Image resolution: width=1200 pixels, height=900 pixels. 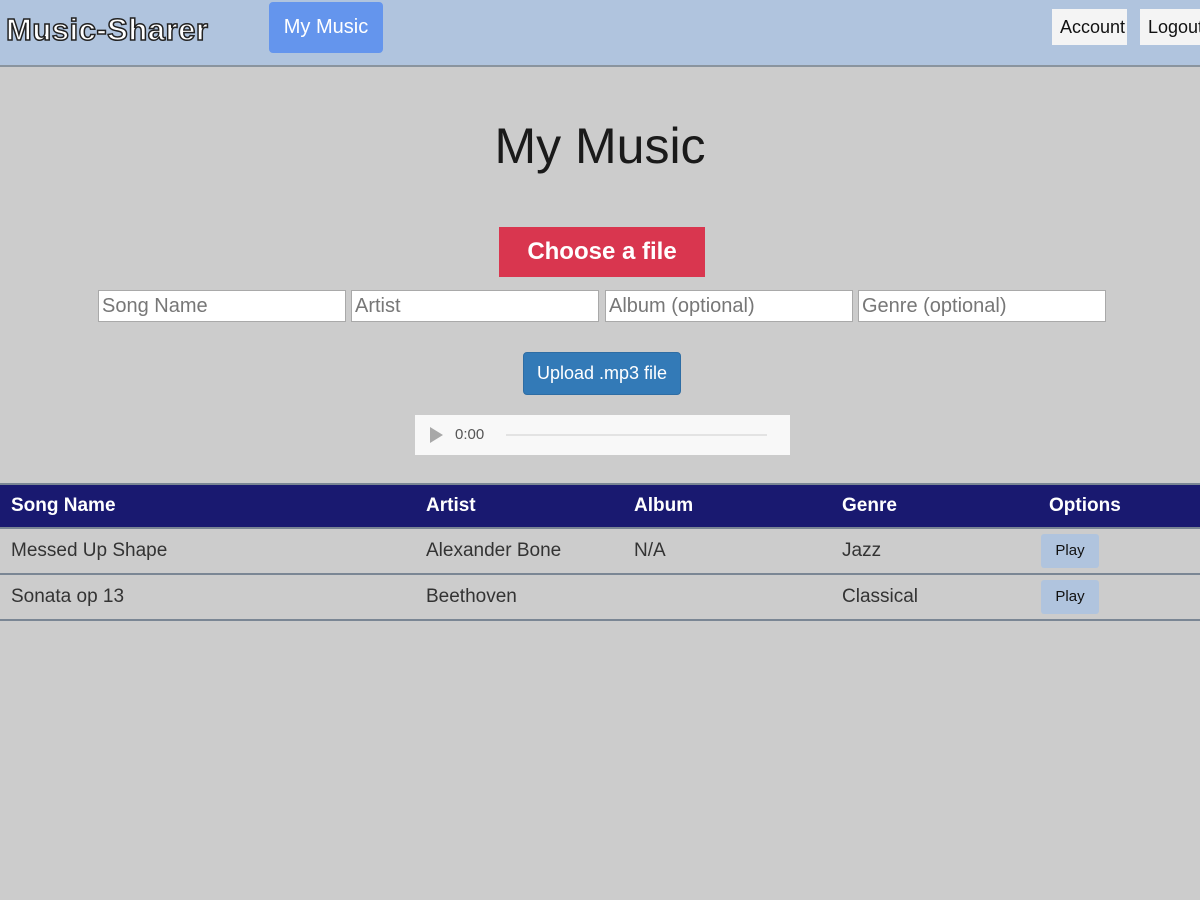 What do you see at coordinates (106, 29) in the screenshot?
I see `brand-logo: Music-Sharer` at bounding box center [106, 29].